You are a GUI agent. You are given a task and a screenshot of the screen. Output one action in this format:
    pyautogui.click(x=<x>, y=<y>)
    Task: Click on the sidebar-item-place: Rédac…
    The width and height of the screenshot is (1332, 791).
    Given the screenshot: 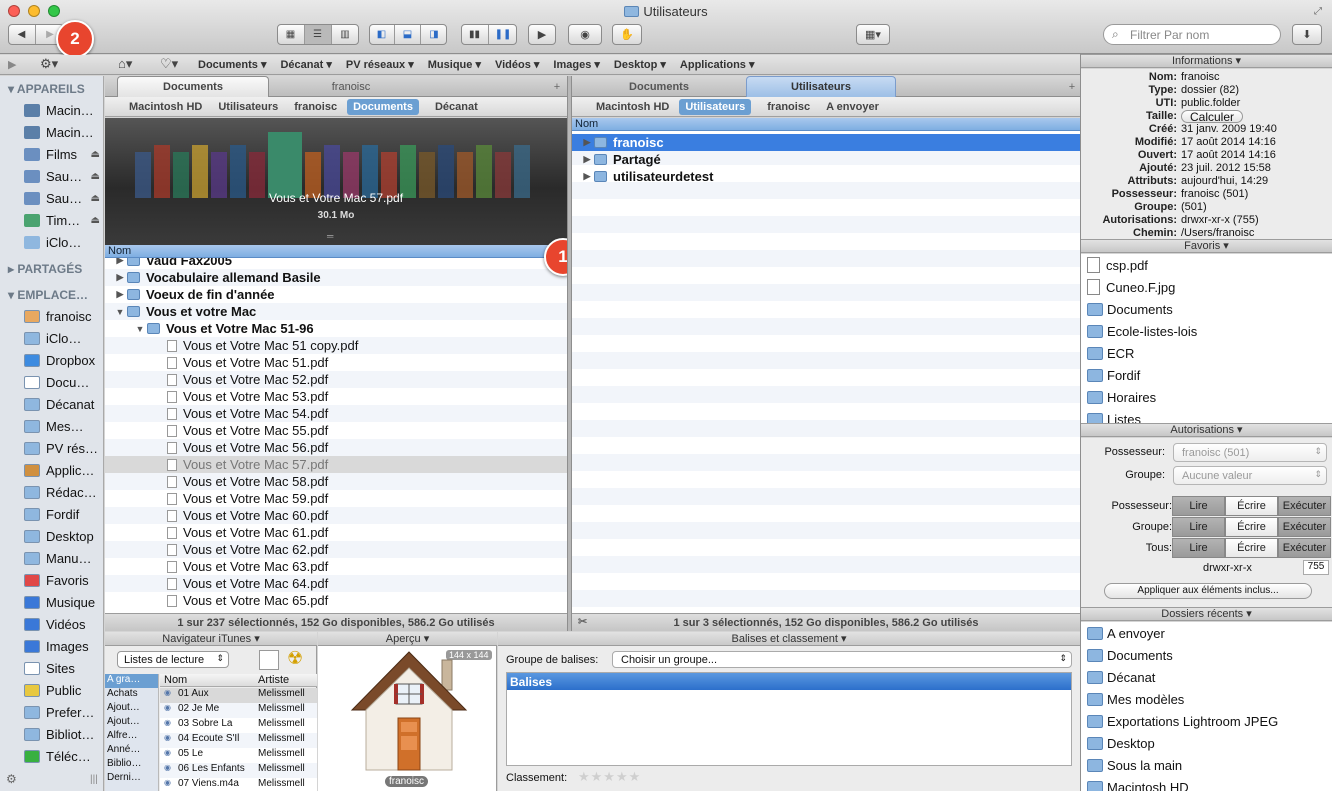 What is the action you would take?
    pyautogui.click(x=63, y=492)
    